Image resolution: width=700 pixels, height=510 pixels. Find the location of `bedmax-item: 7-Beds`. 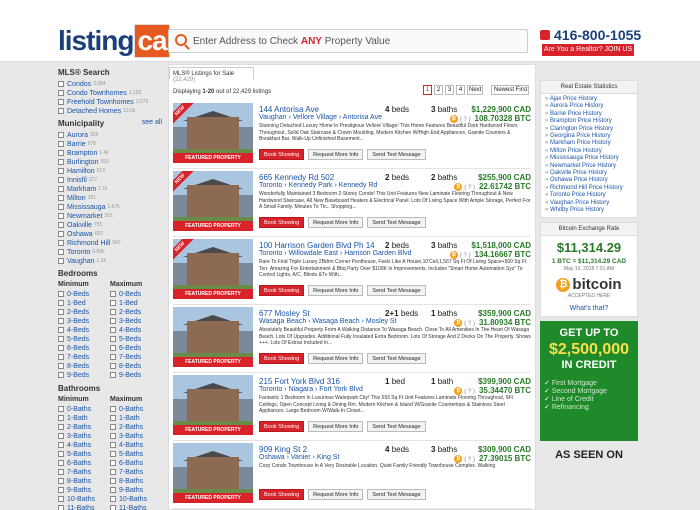

bedmax-item: 7-Beds is located at coordinates (136, 357).